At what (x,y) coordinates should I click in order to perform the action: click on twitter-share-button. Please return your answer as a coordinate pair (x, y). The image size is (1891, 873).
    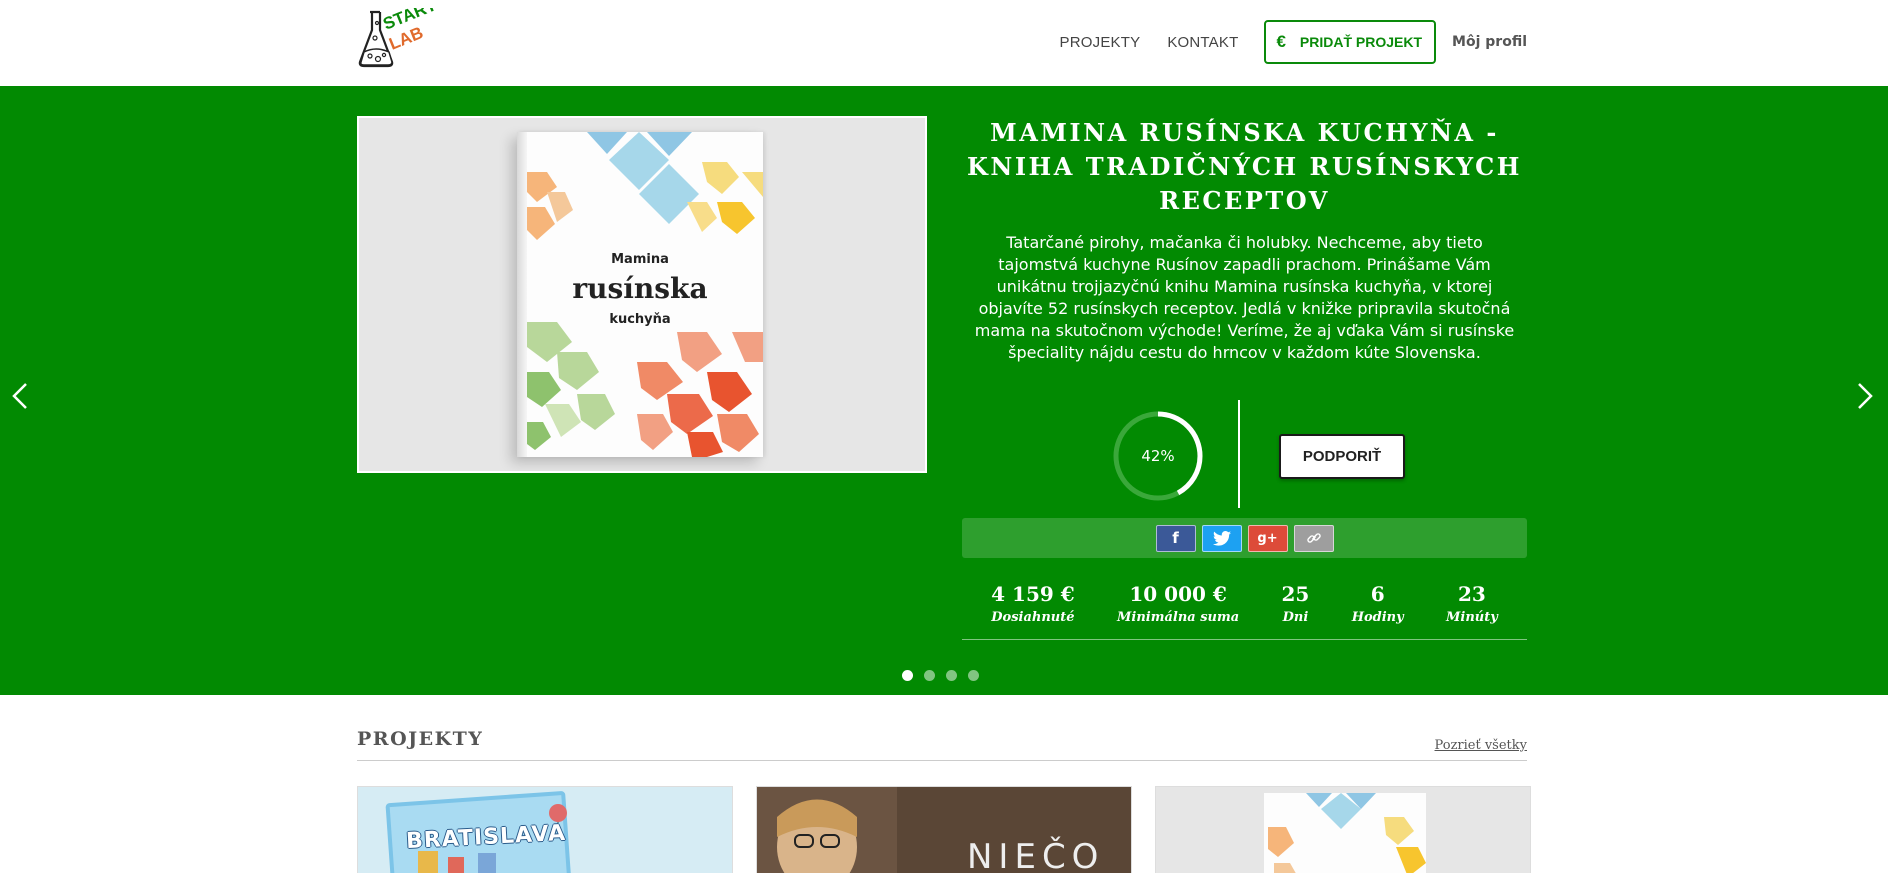
    Looking at the image, I should click on (1221, 538).